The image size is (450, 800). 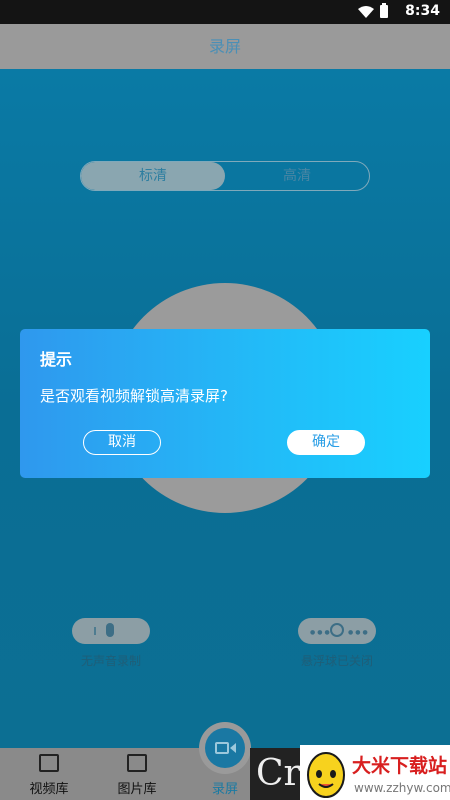 I want to click on nav-item-image-library: 图片库, so click(x=137, y=774).